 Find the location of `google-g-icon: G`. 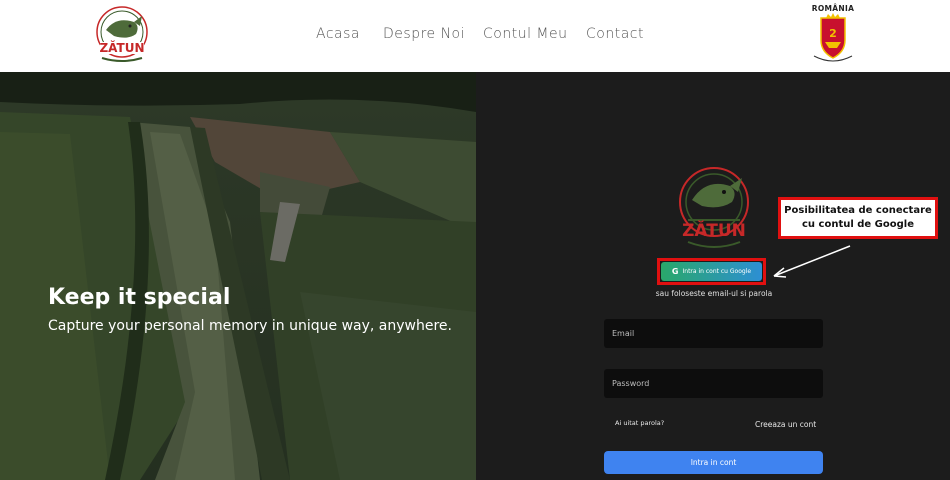

google-g-icon: G is located at coordinates (675, 271).